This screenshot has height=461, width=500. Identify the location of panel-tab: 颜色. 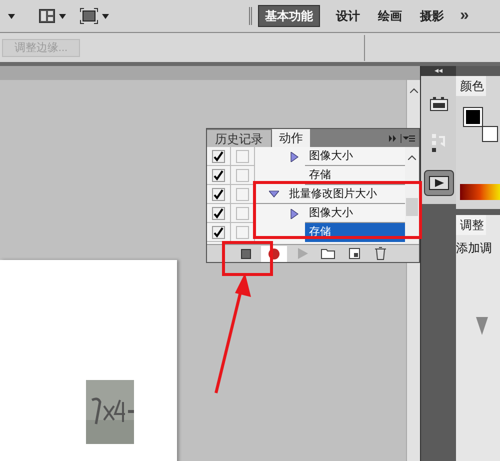
(471, 86).